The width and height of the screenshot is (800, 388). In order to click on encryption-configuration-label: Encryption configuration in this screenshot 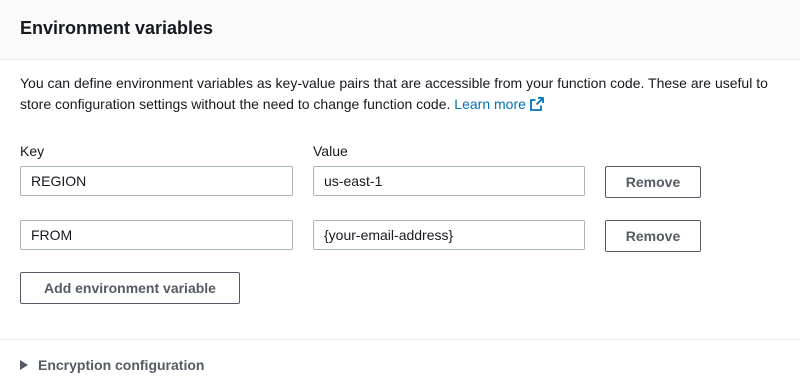, I will do `click(121, 365)`.